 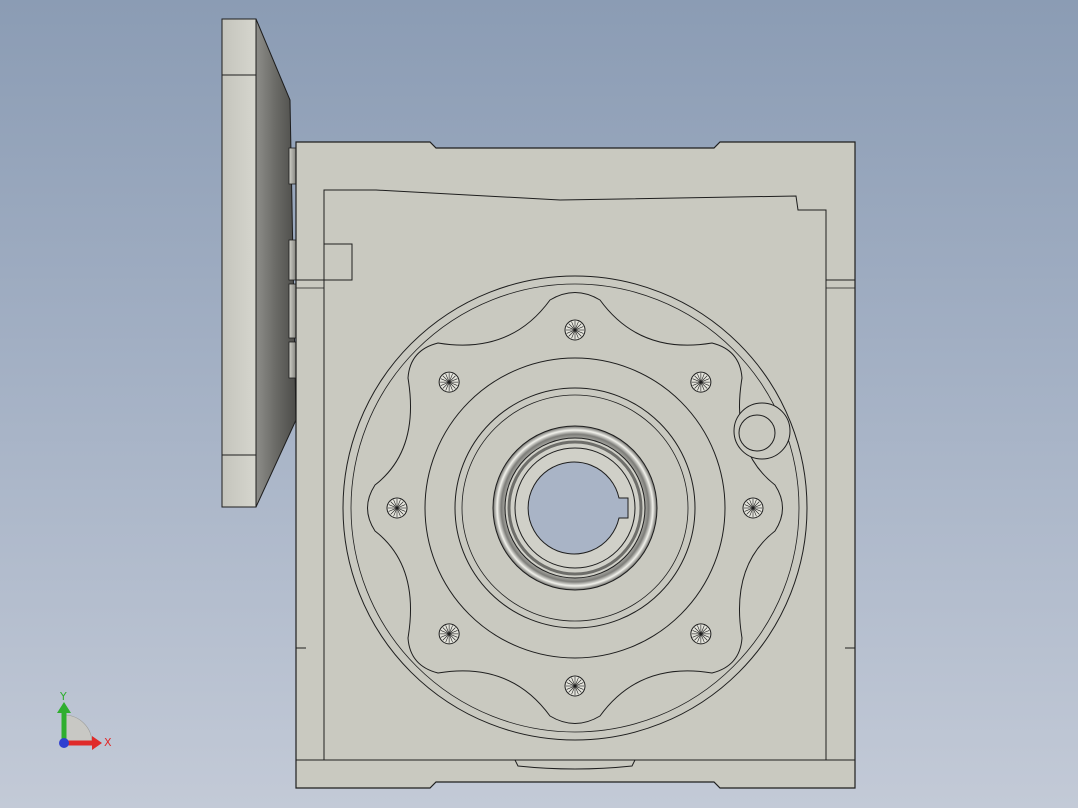 What do you see at coordinates (260, 263) in the screenshot?
I see `motor-flange` at bounding box center [260, 263].